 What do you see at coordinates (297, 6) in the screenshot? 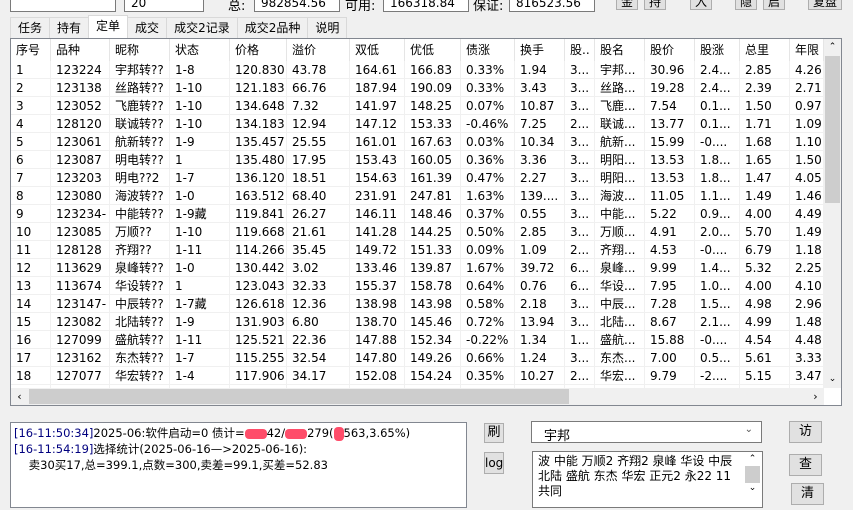
I see `total-field: 982854.56` at bounding box center [297, 6].